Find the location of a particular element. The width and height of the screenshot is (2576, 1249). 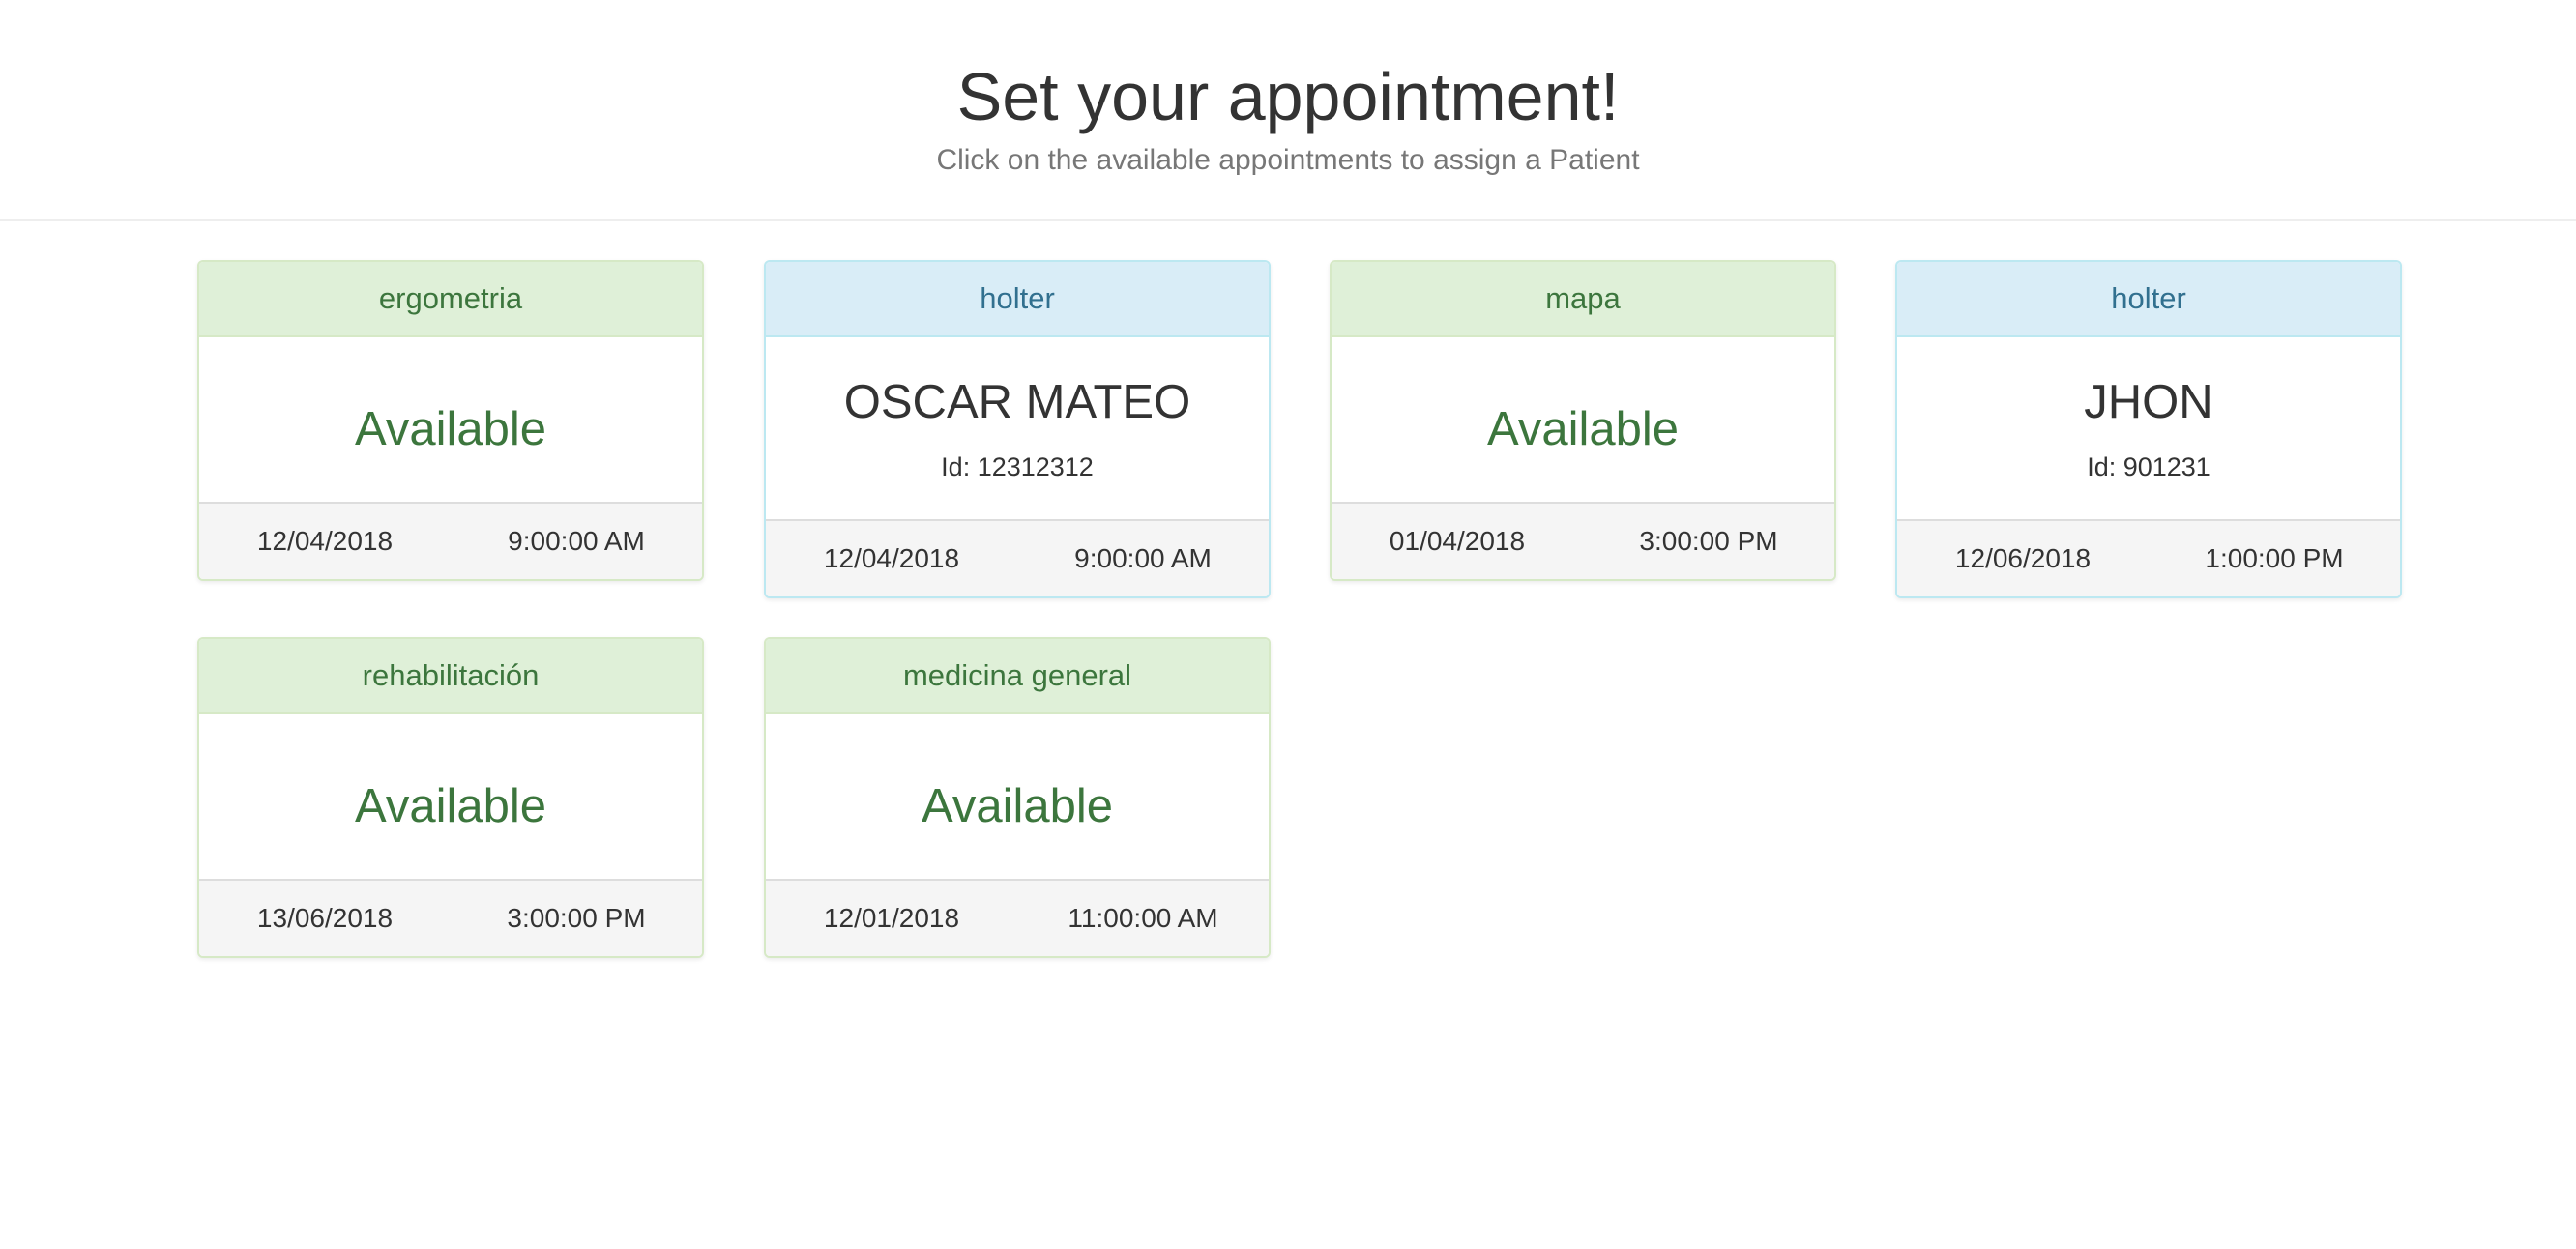

appointment-study-type: rehabilitación is located at coordinates (450, 676).